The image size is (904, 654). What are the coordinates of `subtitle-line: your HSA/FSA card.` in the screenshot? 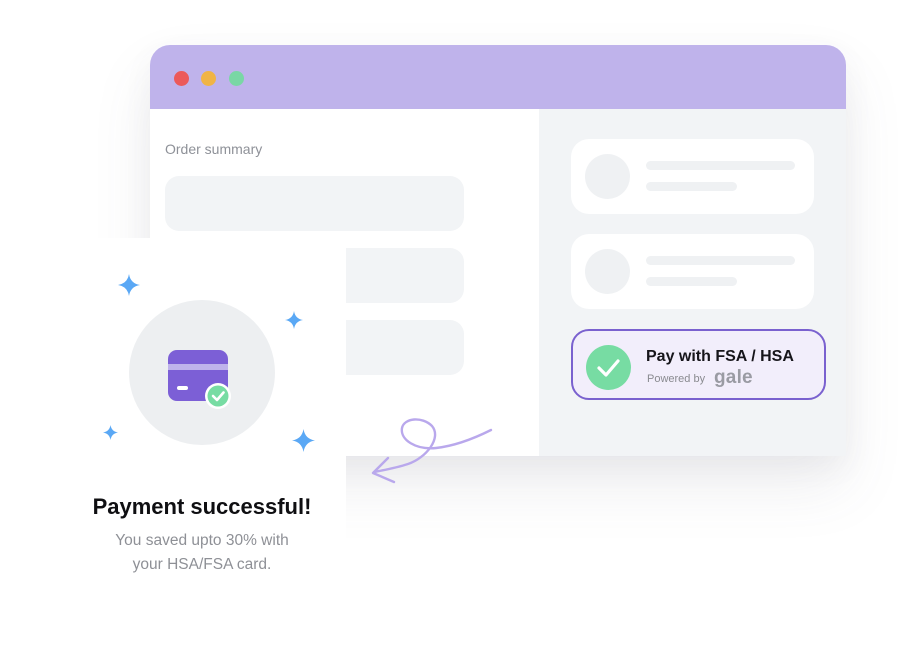 It's located at (202, 564).